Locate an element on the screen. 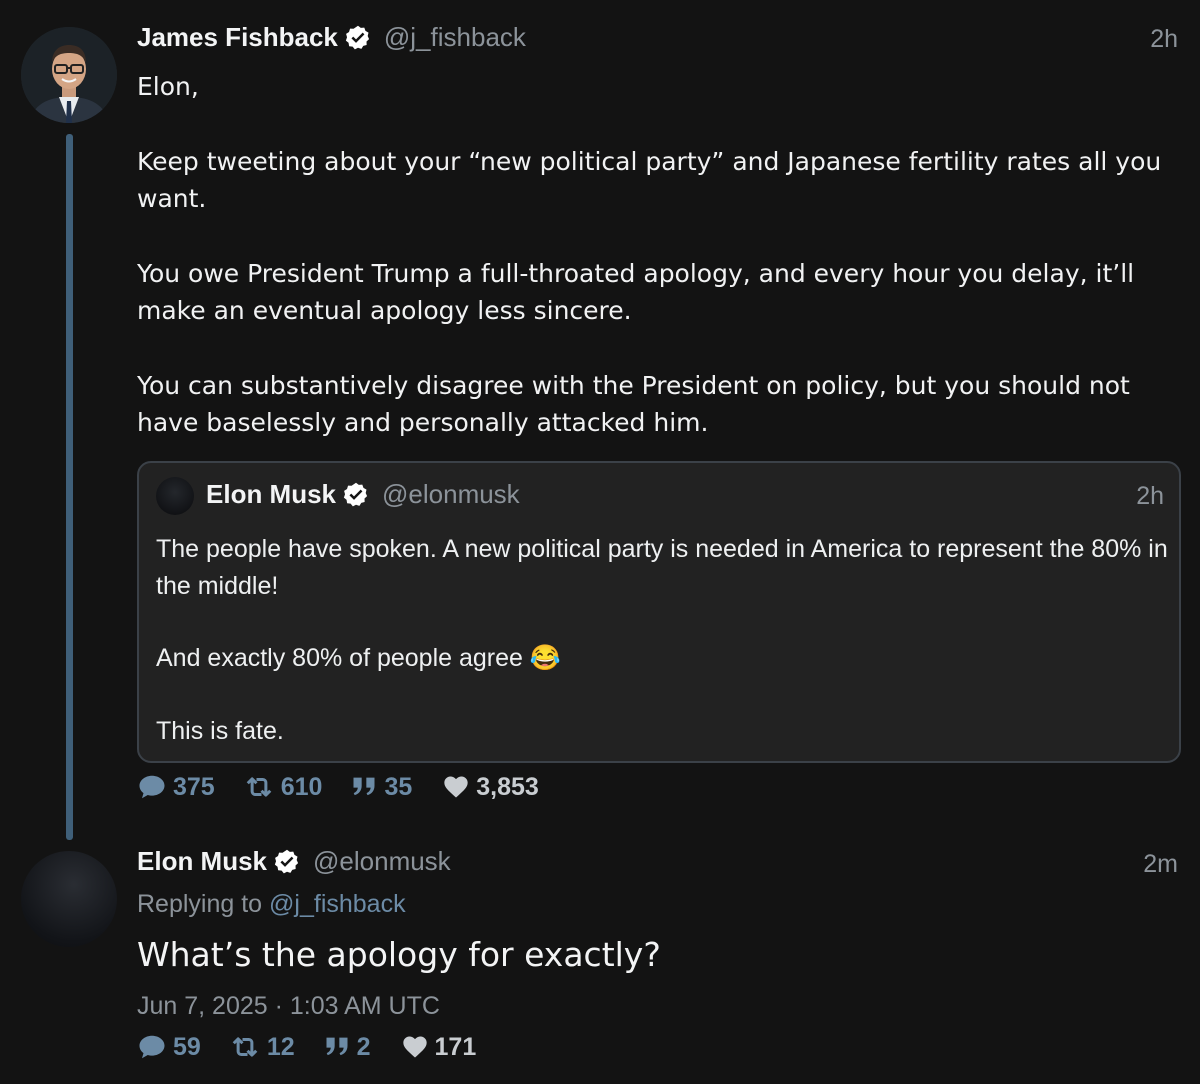 This screenshot has width=1200, height=1084. replying-to: Replying to @j_fishback is located at coordinates (271, 904).